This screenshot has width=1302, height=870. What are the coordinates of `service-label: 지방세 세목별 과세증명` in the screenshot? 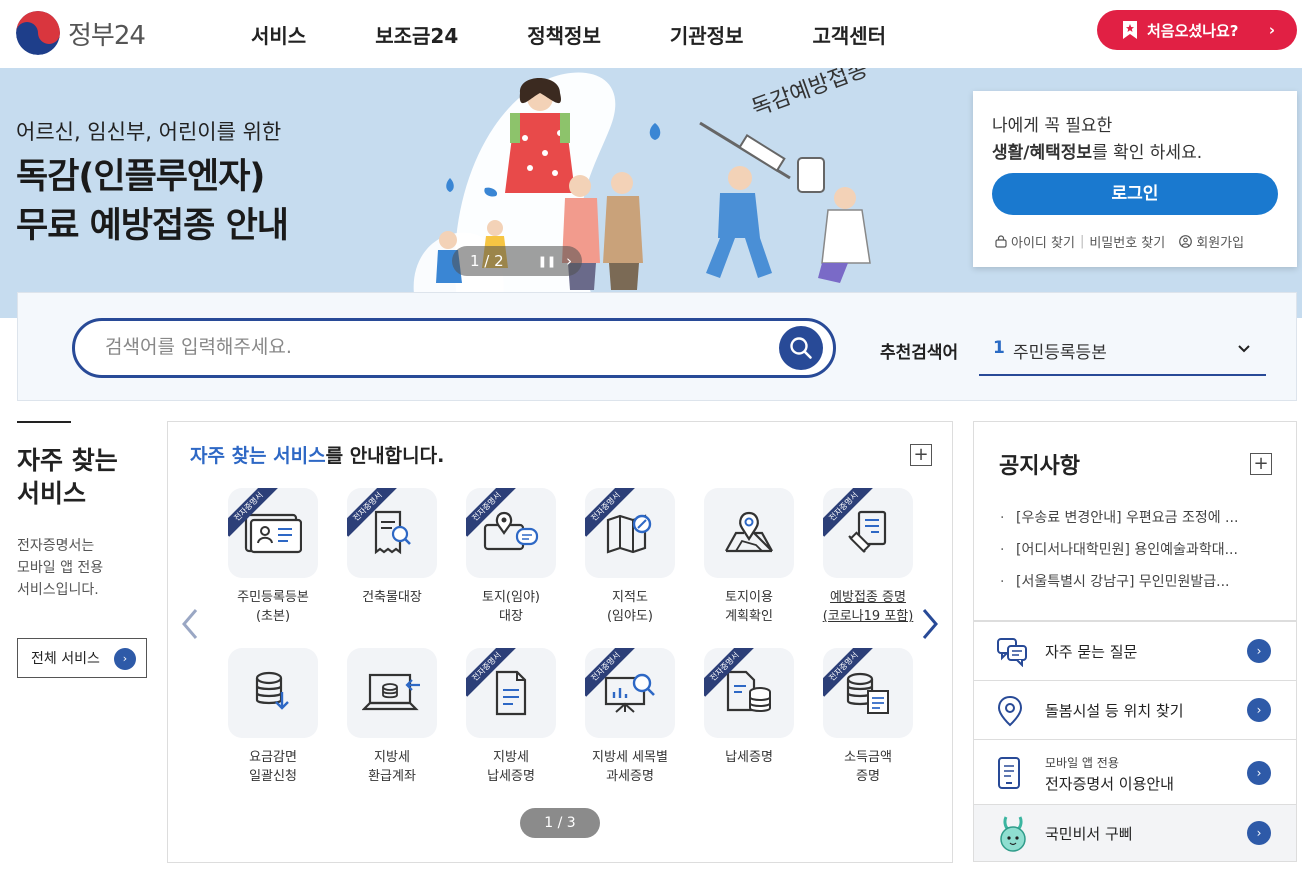 It's located at (630, 767).